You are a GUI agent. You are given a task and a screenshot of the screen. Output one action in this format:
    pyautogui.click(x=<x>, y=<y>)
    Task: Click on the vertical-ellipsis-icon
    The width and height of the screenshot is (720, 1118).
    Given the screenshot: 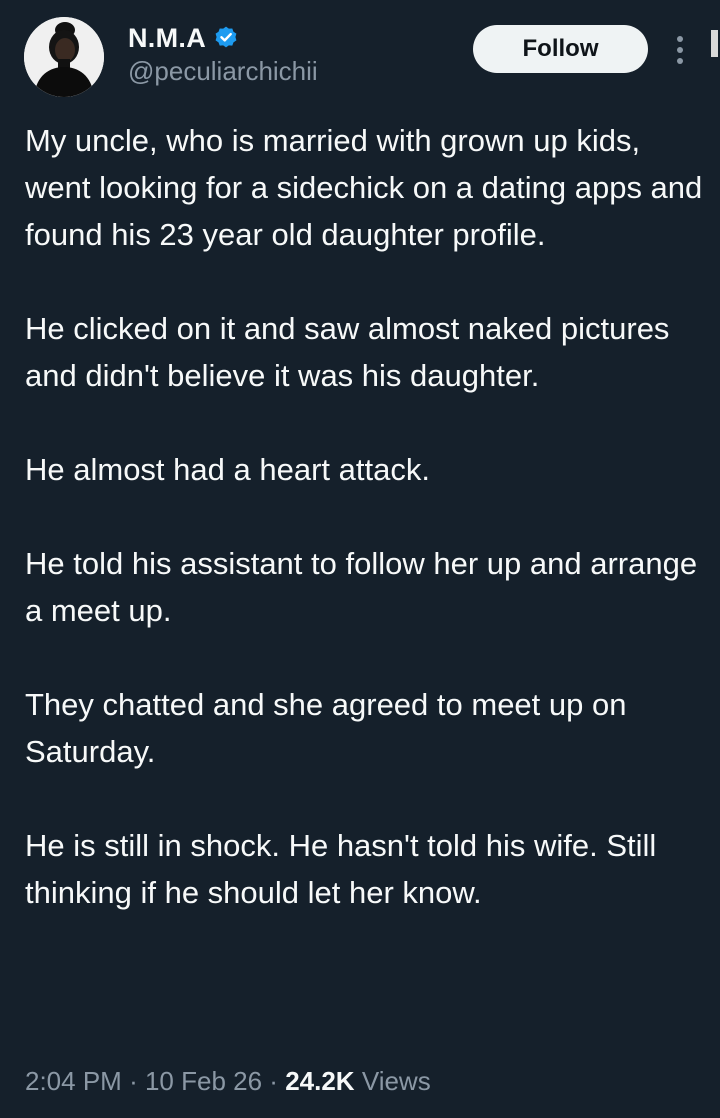 What is the action you would take?
    pyautogui.click(x=680, y=50)
    